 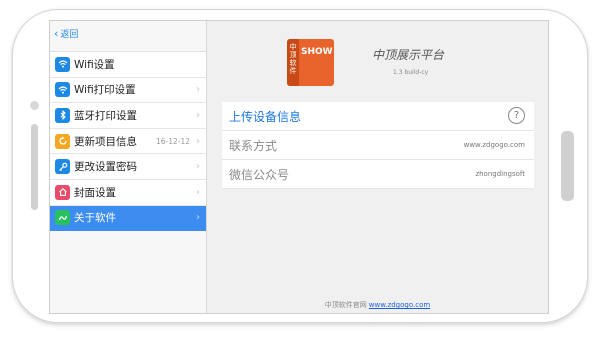 I want to click on key-icon, so click(x=62, y=167).